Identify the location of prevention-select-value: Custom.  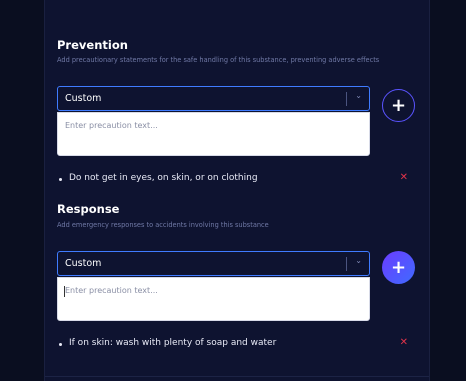
(83, 98).